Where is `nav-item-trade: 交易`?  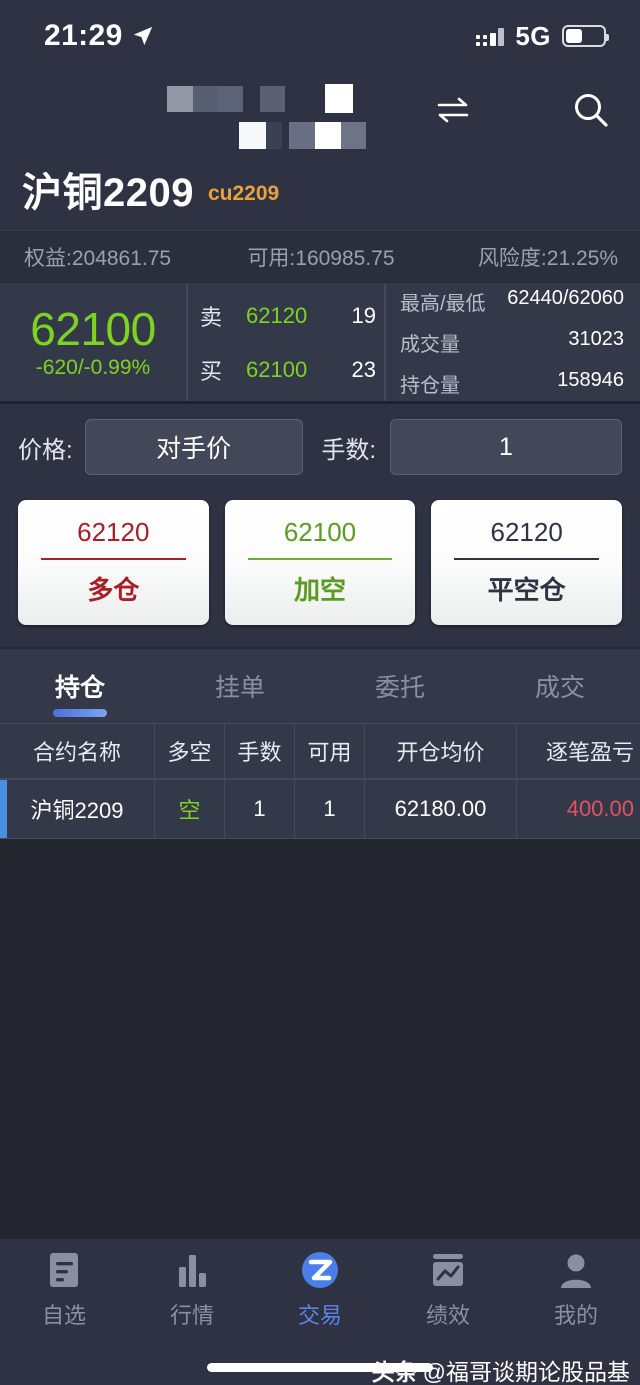 nav-item-trade: 交易 is located at coordinates (320, 1290).